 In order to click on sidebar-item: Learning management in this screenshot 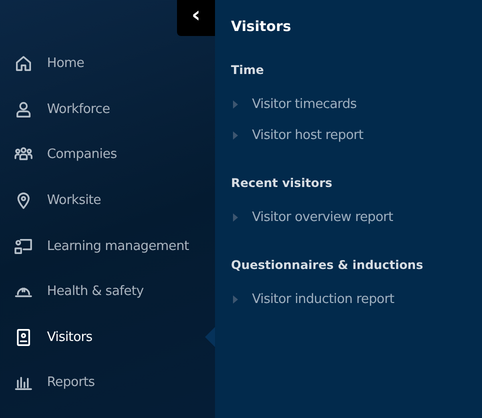, I will do `click(107, 246)`.